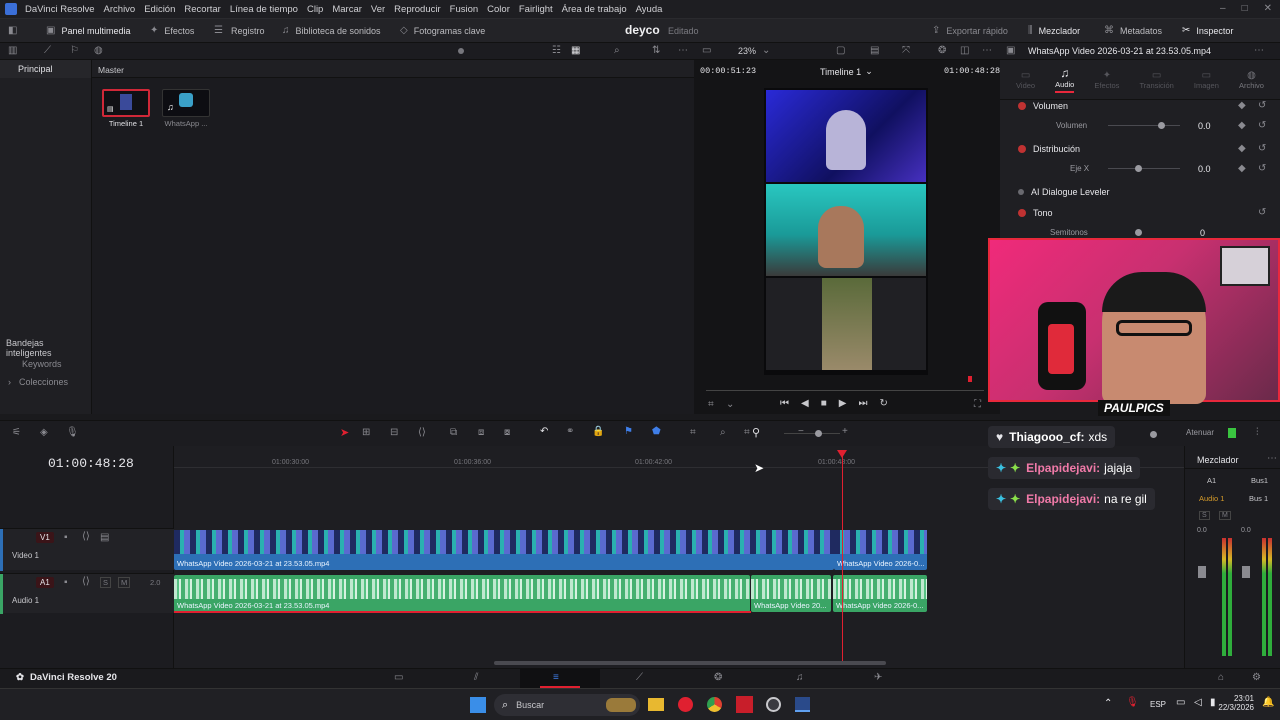  Describe the element at coordinates (186, 103) in the screenshot. I see `video-thumbnail: ♫` at that location.